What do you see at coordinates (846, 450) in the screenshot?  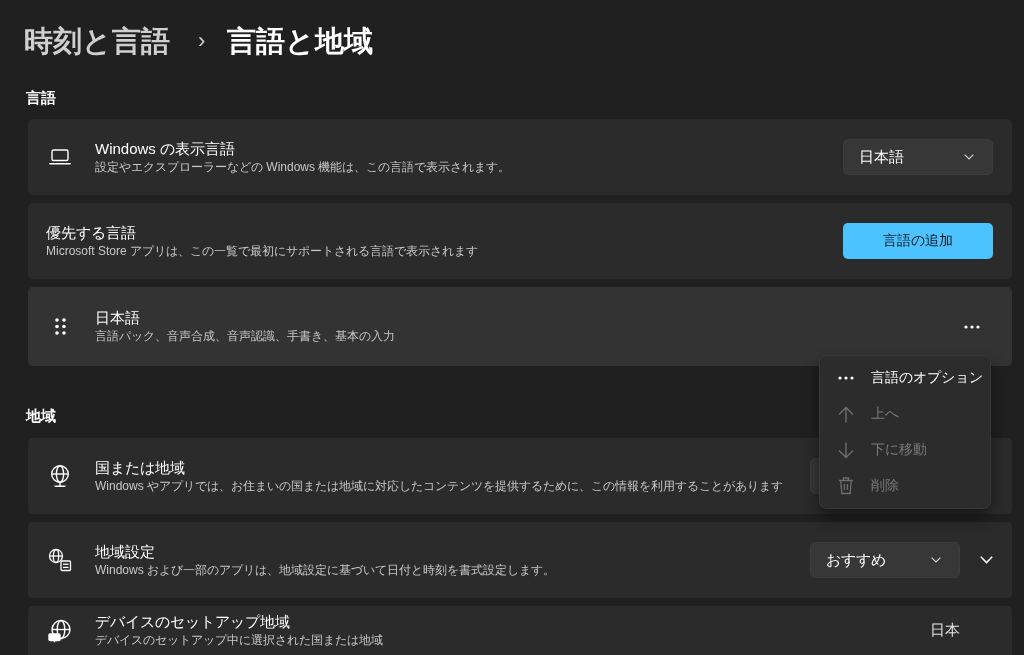 I see `arrow-down-icon` at bounding box center [846, 450].